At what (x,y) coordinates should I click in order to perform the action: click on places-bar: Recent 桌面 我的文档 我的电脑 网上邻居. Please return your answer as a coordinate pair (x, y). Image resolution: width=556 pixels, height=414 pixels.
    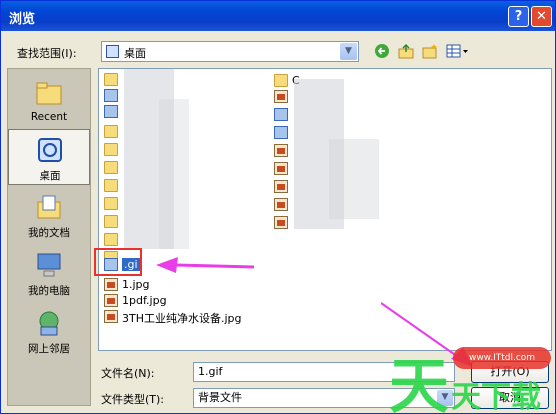
    Looking at the image, I should click on (49, 237).